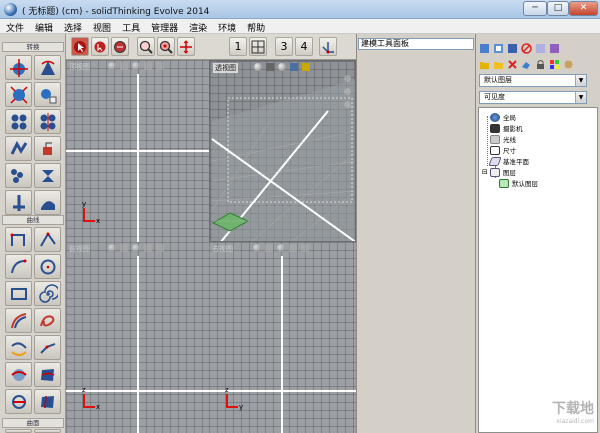 The width and height of the screenshot is (600, 433). Describe the element at coordinates (47, 202) in the screenshot. I see `extra-transform-button` at that location.